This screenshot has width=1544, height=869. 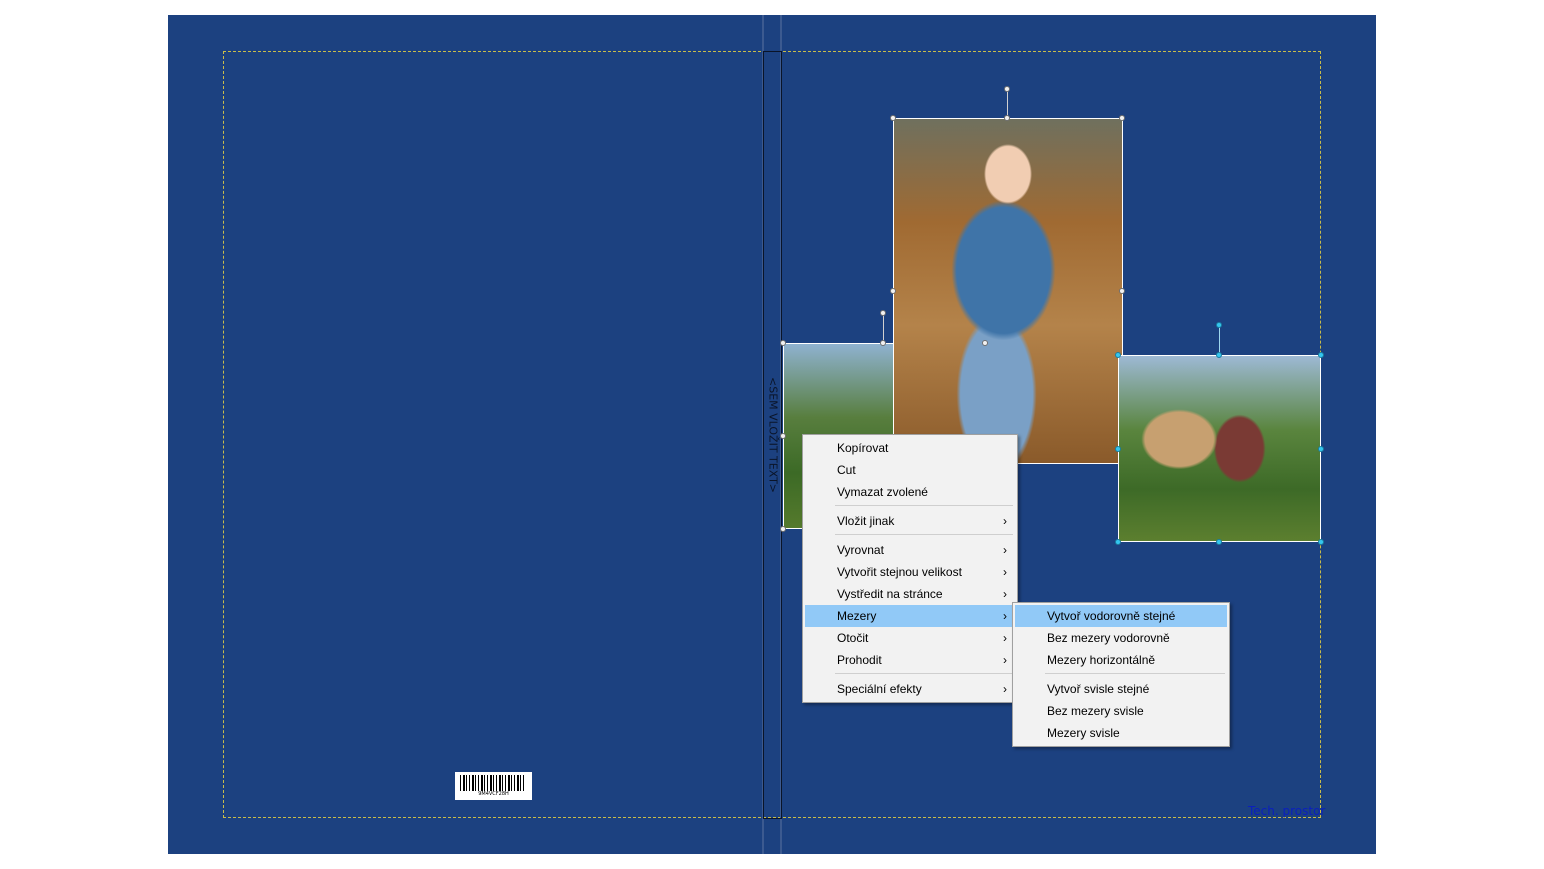 What do you see at coordinates (1111, 616) in the screenshot?
I see `menu-item-label: Vytvoř vodorovně stejné` at bounding box center [1111, 616].